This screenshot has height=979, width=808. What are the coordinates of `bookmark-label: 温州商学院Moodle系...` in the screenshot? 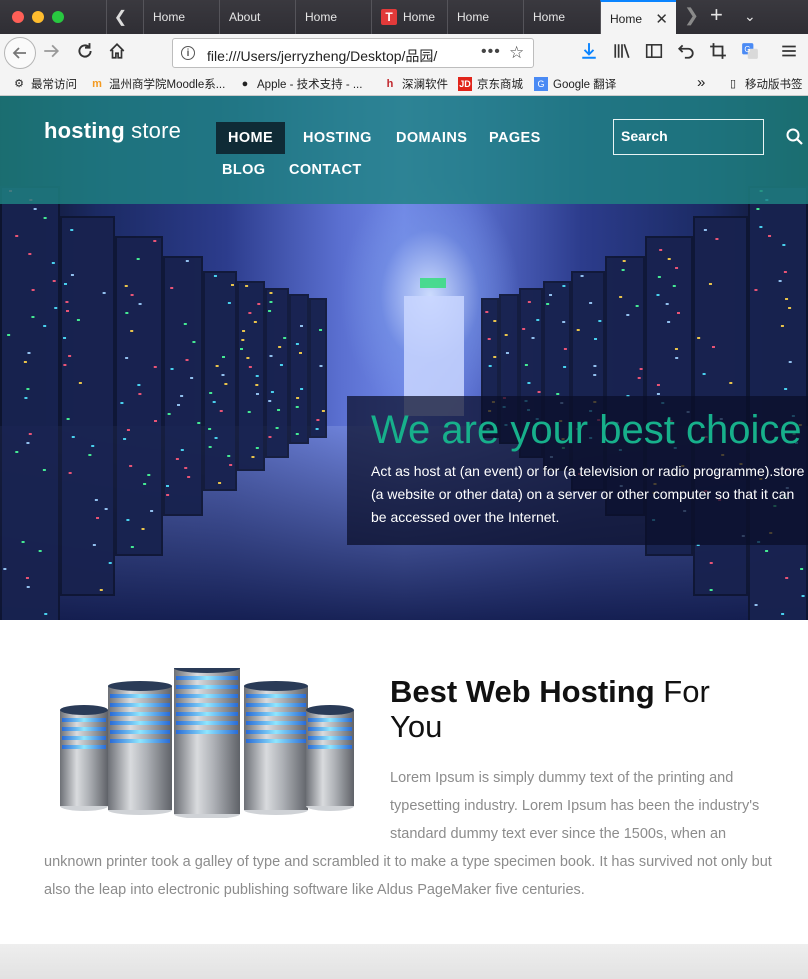 It's located at (167, 85).